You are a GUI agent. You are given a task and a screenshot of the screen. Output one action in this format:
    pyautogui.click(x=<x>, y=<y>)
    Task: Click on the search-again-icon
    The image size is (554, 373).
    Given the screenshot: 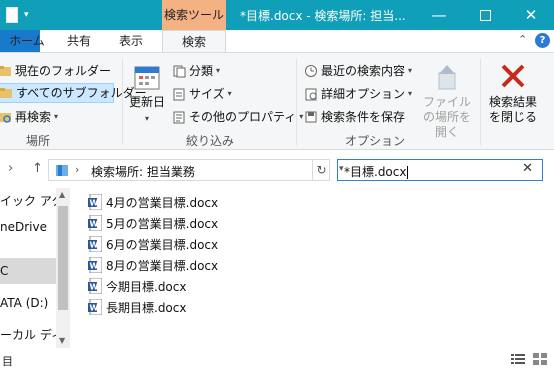 What is the action you would take?
    pyautogui.click(x=6, y=117)
    